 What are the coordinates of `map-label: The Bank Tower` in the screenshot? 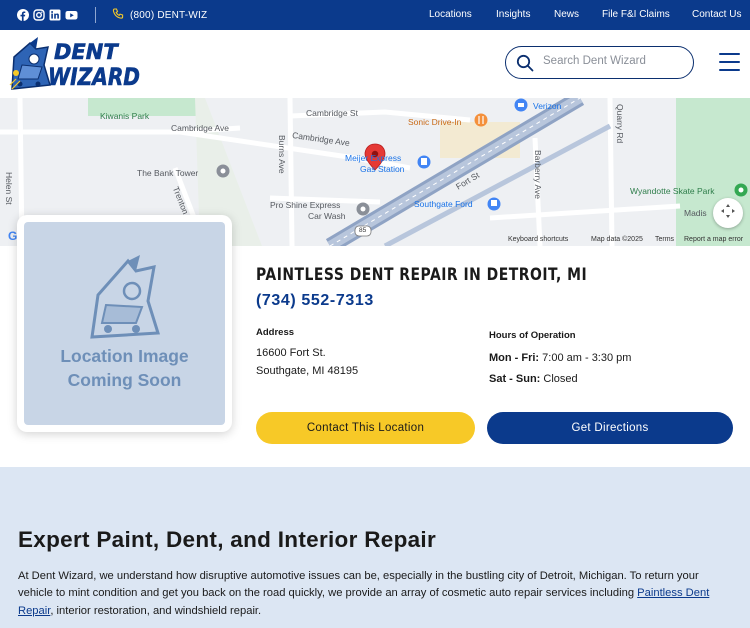 It's located at (168, 173).